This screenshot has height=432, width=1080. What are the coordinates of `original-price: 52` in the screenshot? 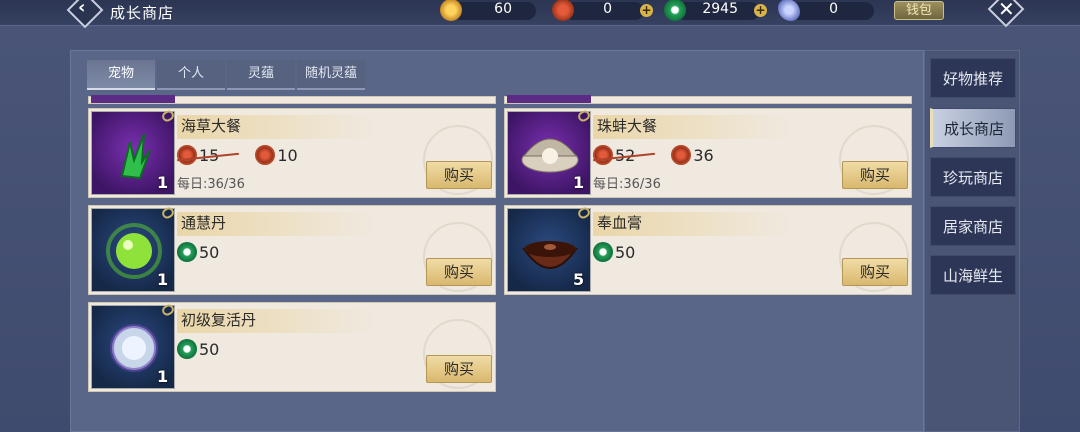 It's located at (625, 155).